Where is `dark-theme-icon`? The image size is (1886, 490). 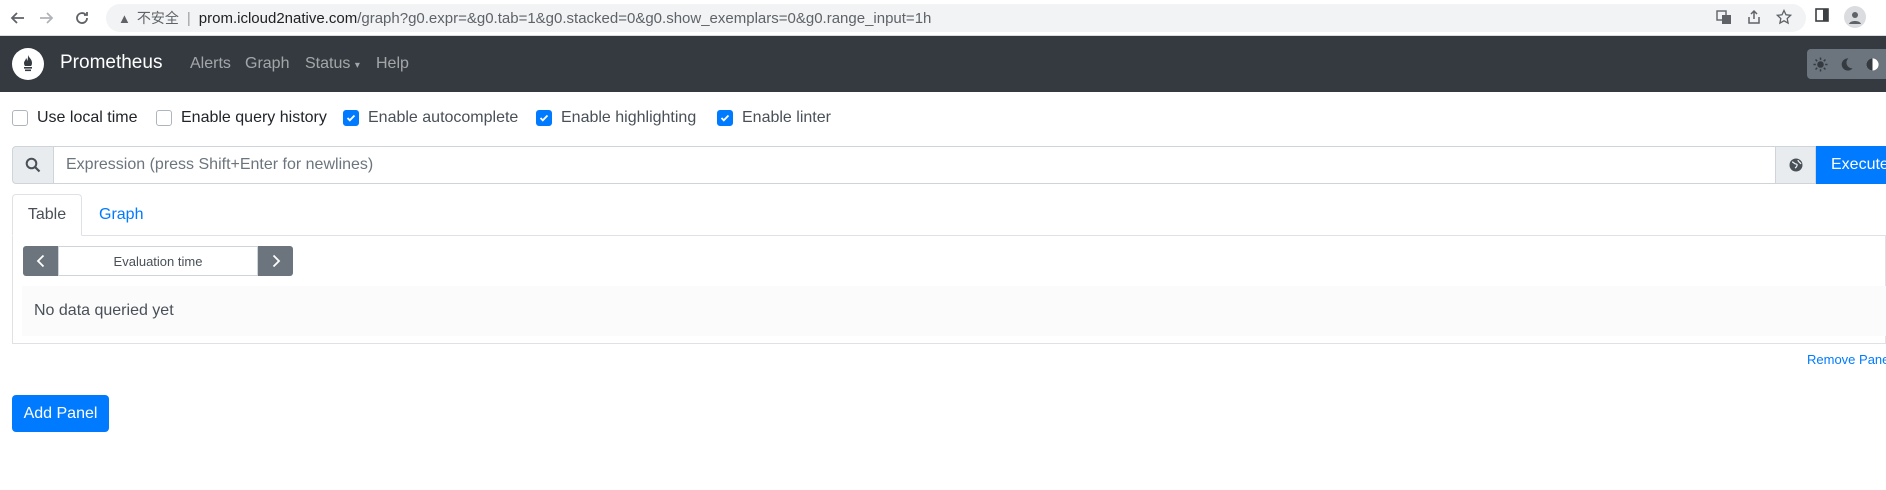 dark-theme-icon is located at coordinates (1846, 64).